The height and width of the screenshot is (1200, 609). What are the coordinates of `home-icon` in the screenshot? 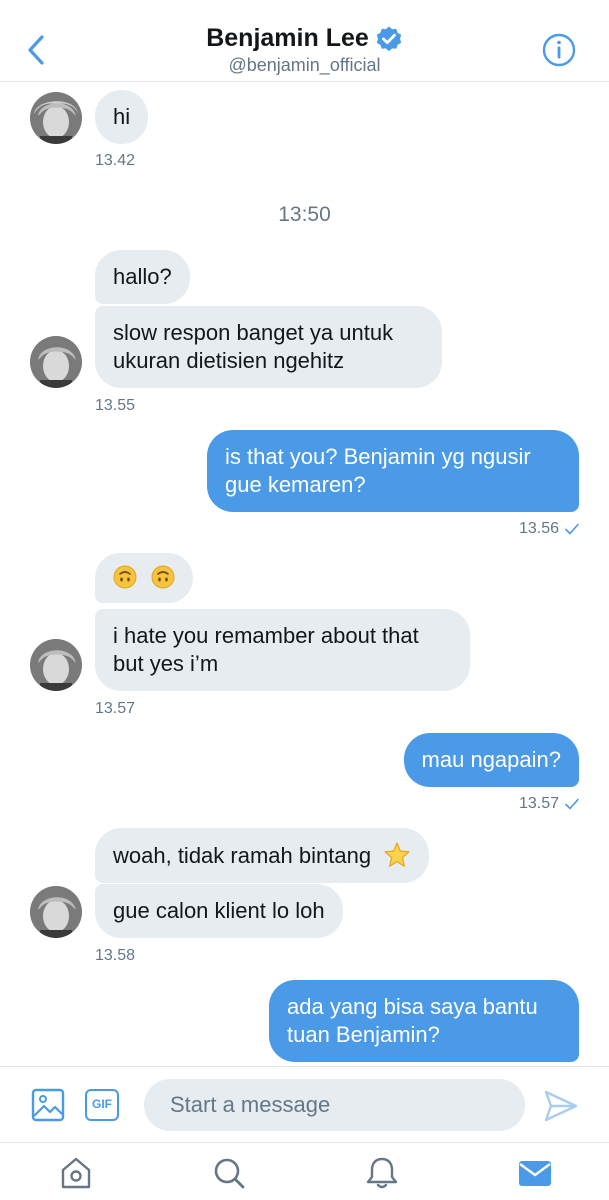 It's located at (76, 1173).